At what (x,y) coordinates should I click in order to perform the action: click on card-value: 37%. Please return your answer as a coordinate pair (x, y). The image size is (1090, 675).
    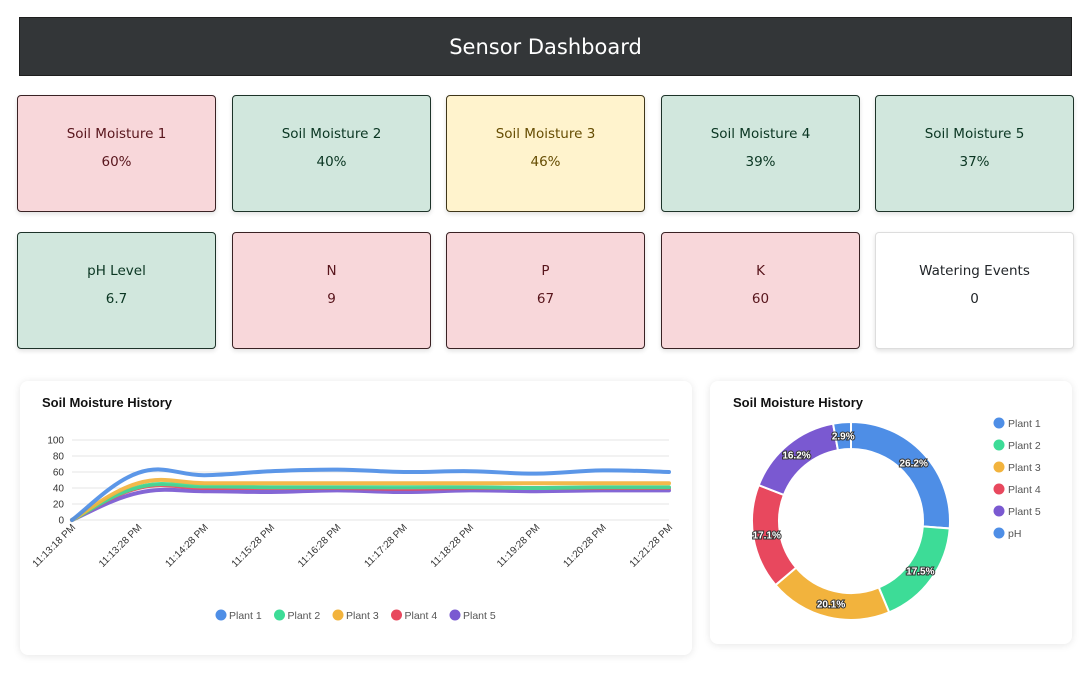
    Looking at the image, I should click on (974, 162).